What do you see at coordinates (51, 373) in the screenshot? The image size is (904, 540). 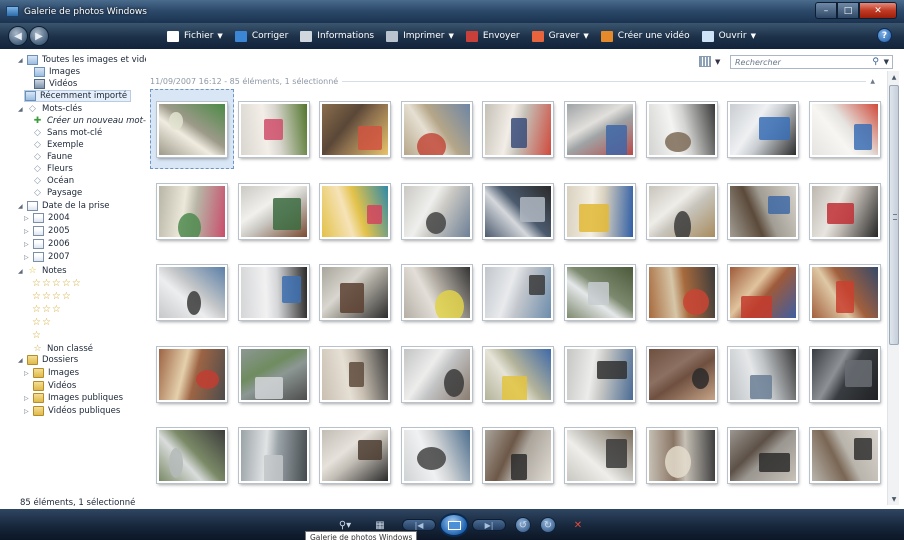 I see `tree-folder-images: ▷ Images` at bounding box center [51, 373].